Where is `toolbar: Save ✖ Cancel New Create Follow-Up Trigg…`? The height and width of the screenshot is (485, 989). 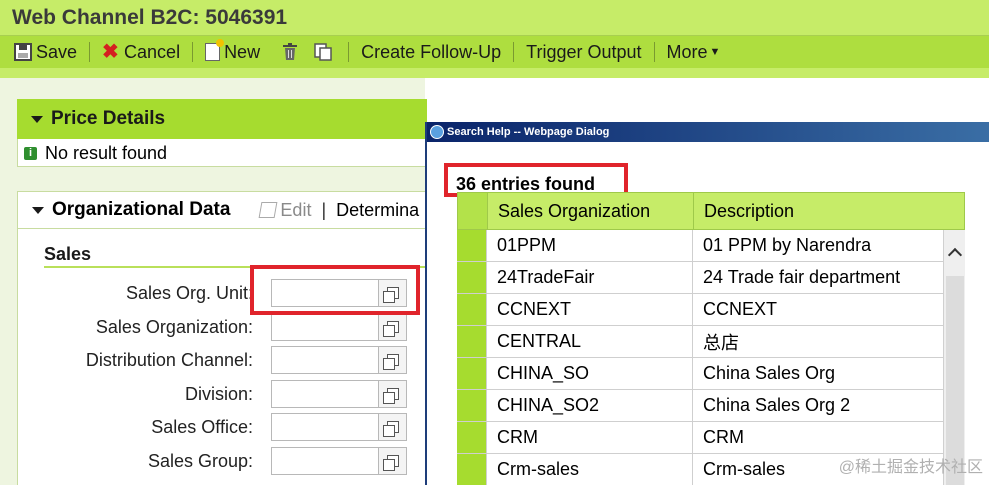
toolbar: Save ✖ Cancel New Create Follow-Up Trigg… is located at coordinates (494, 52).